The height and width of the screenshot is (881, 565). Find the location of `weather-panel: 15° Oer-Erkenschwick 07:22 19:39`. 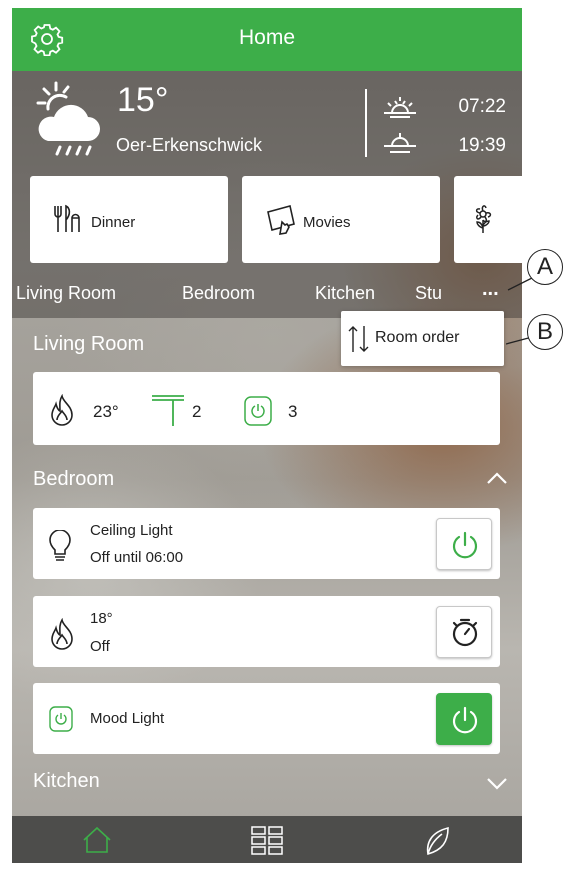

weather-panel: 15° Oer-Erkenschwick 07:22 19:39 is located at coordinates (267, 121).